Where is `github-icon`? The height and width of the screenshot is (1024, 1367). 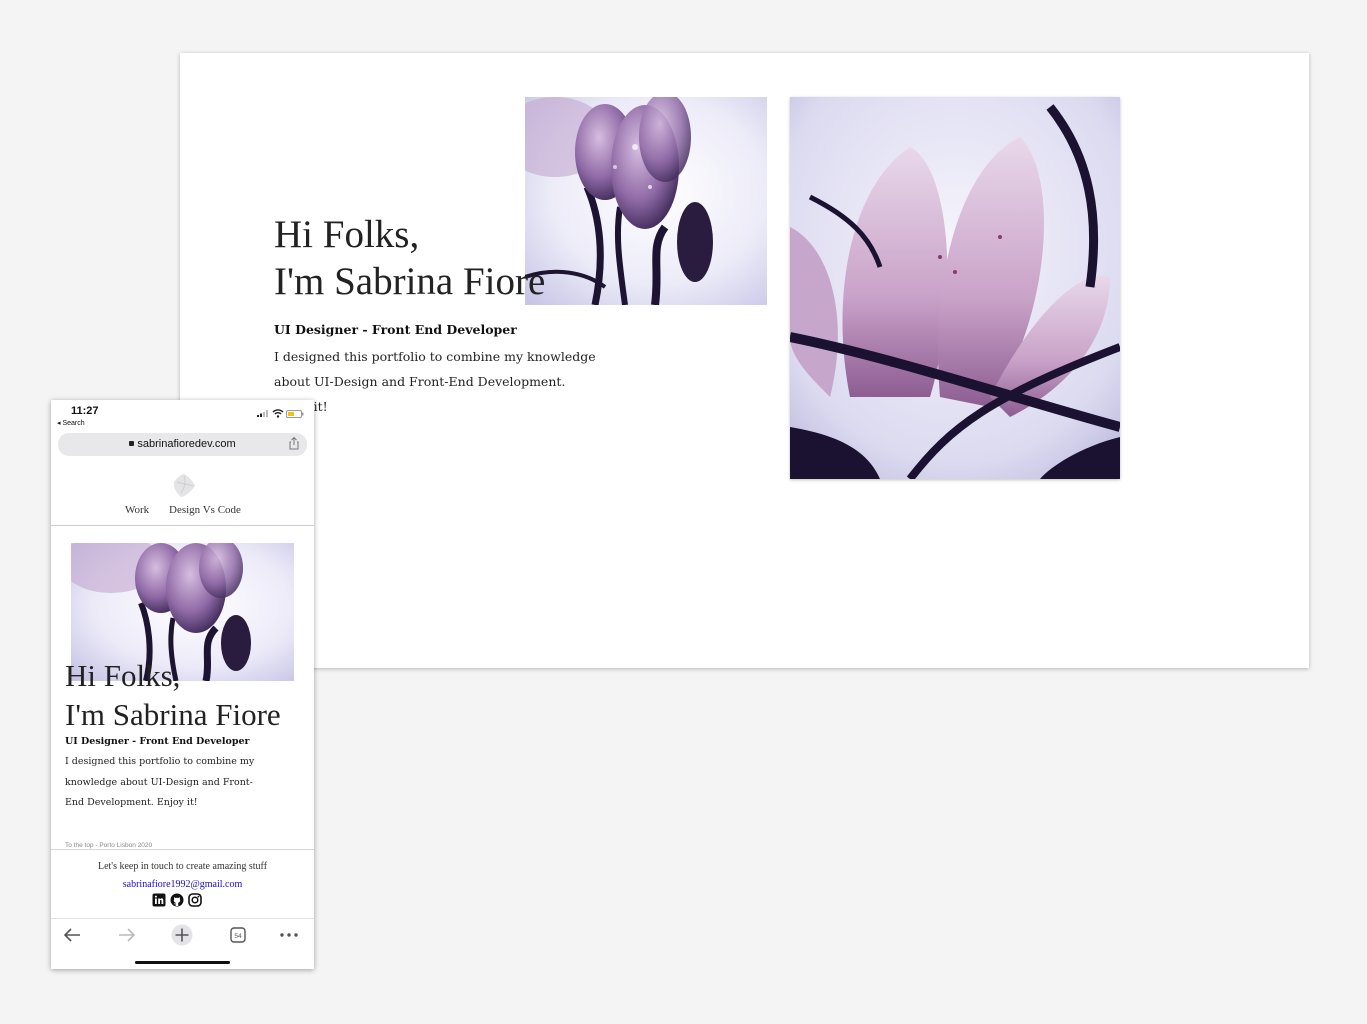
github-icon is located at coordinates (177, 900).